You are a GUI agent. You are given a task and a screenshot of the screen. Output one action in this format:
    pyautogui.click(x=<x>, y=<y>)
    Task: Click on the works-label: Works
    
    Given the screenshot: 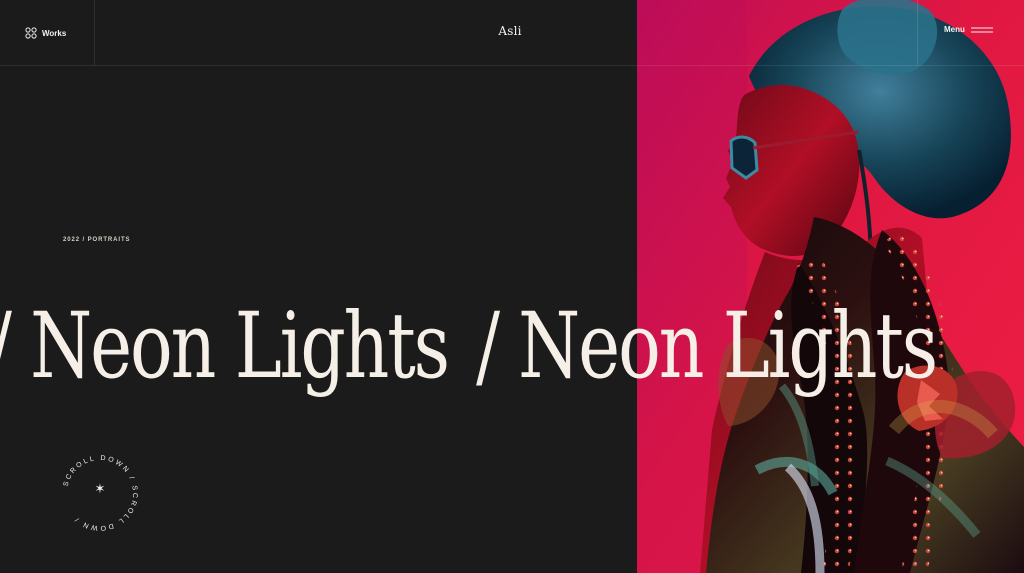 What is the action you would take?
    pyautogui.click(x=54, y=33)
    